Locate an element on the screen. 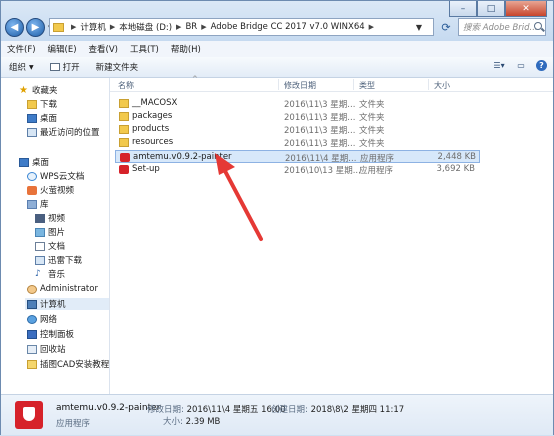 This screenshot has width=554, height=436. nav-music: ♪ 音乐 is located at coordinates (50, 274).